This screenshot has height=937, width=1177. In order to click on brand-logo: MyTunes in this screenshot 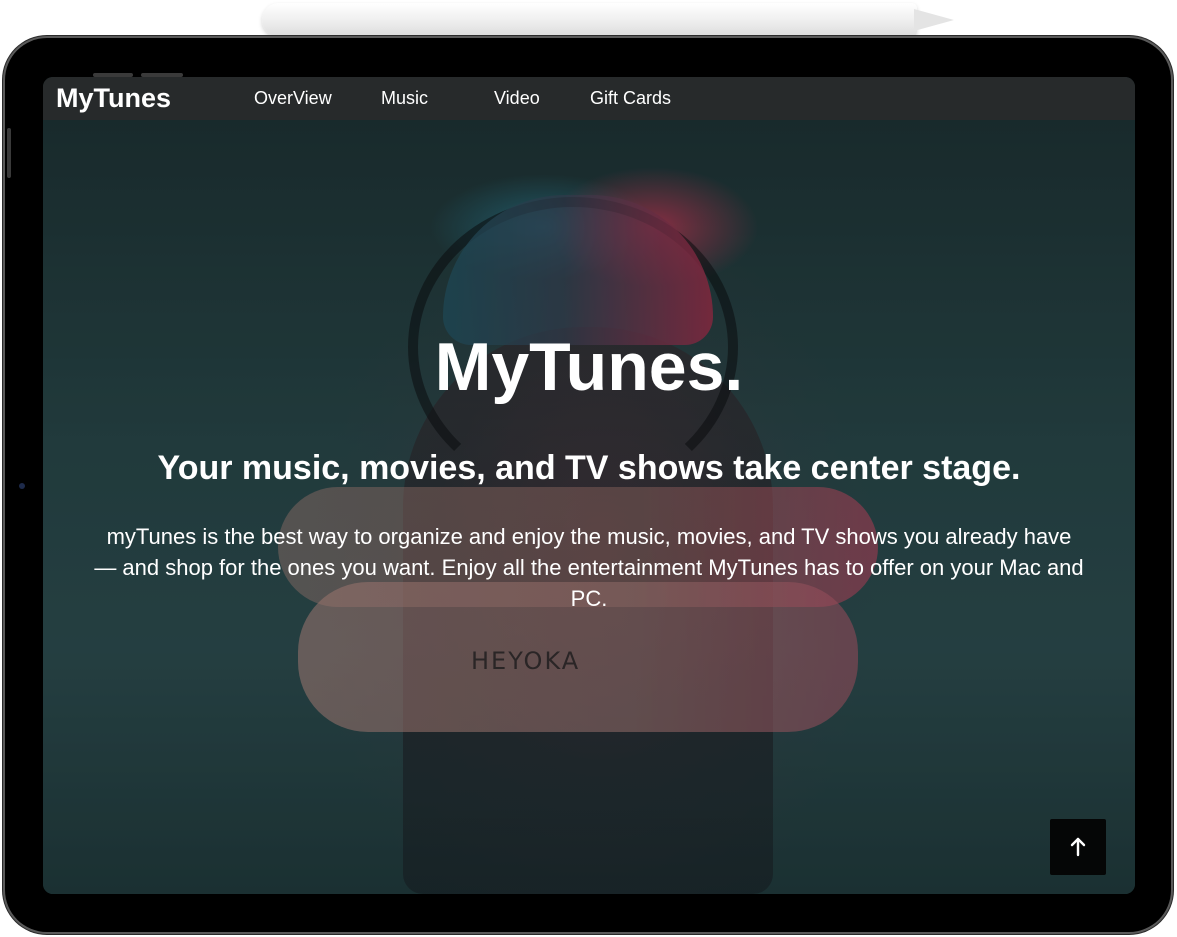, I will do `click(113, 98)`.